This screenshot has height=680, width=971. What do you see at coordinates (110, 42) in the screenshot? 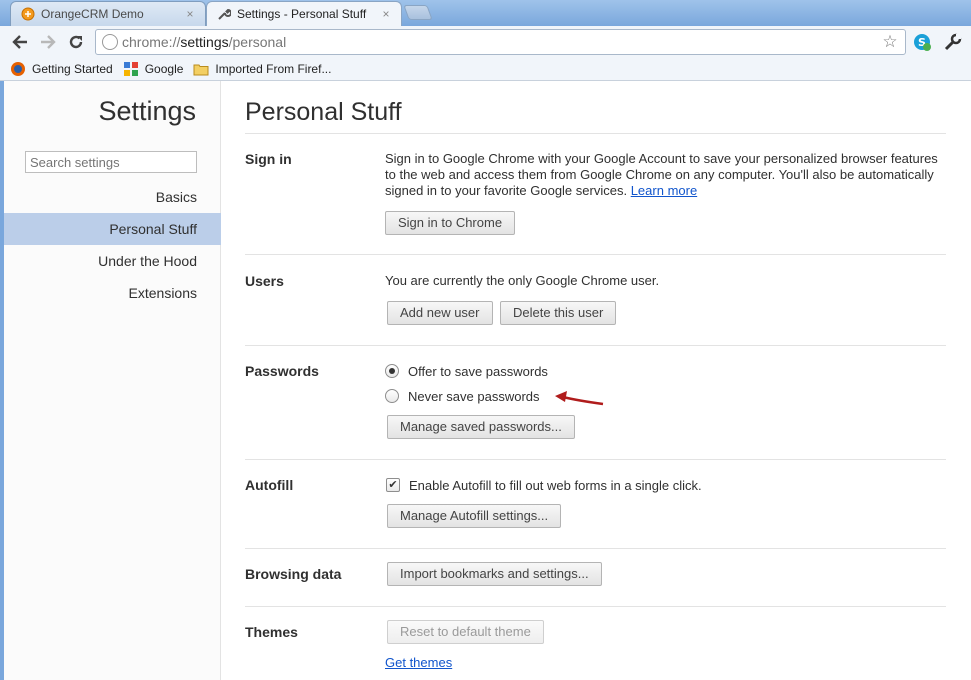
I see `page-icon` at bounding box center [110, 42].